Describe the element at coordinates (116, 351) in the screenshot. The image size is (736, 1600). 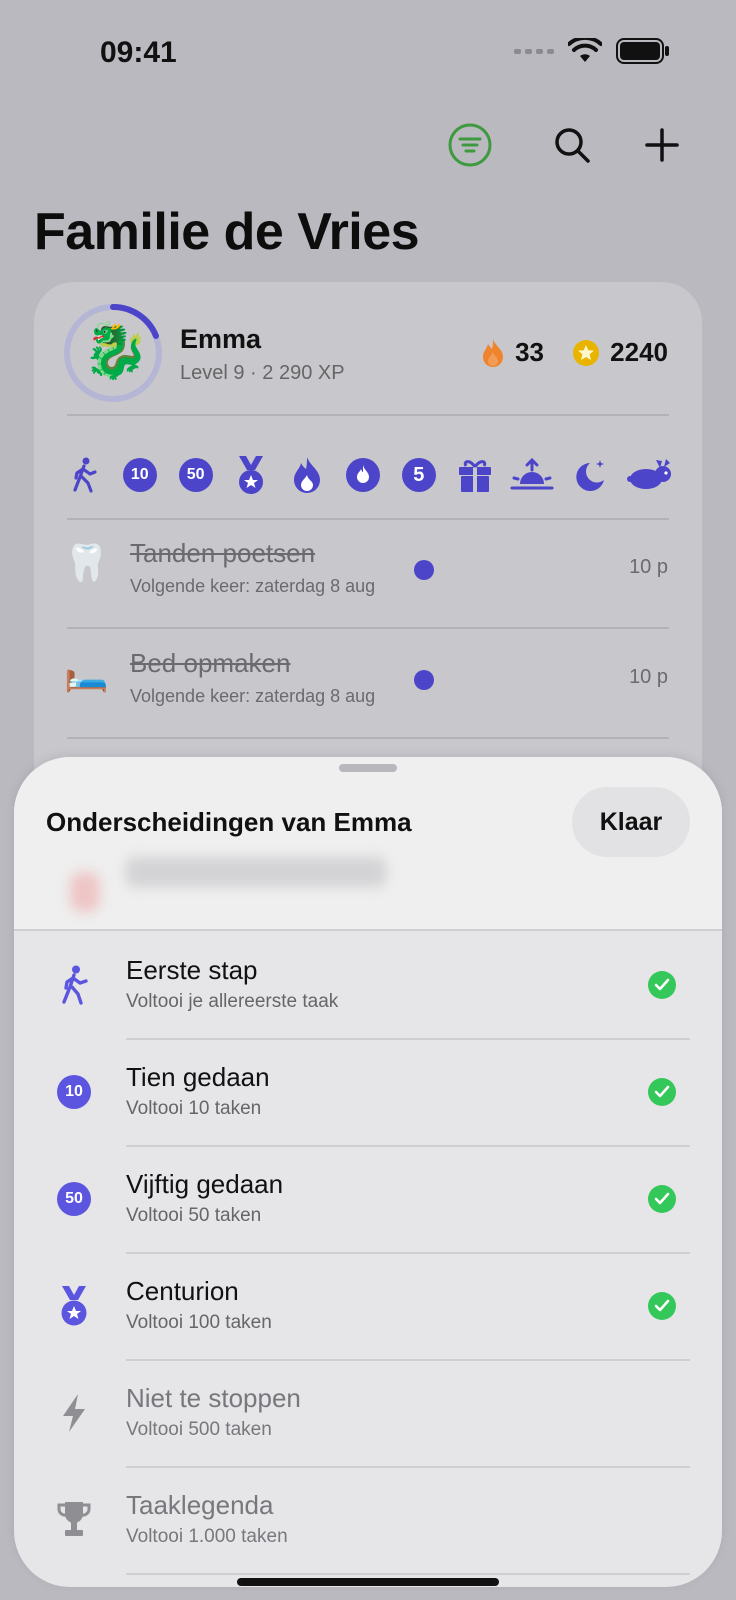
I see `avatar: 🐉` at that location.